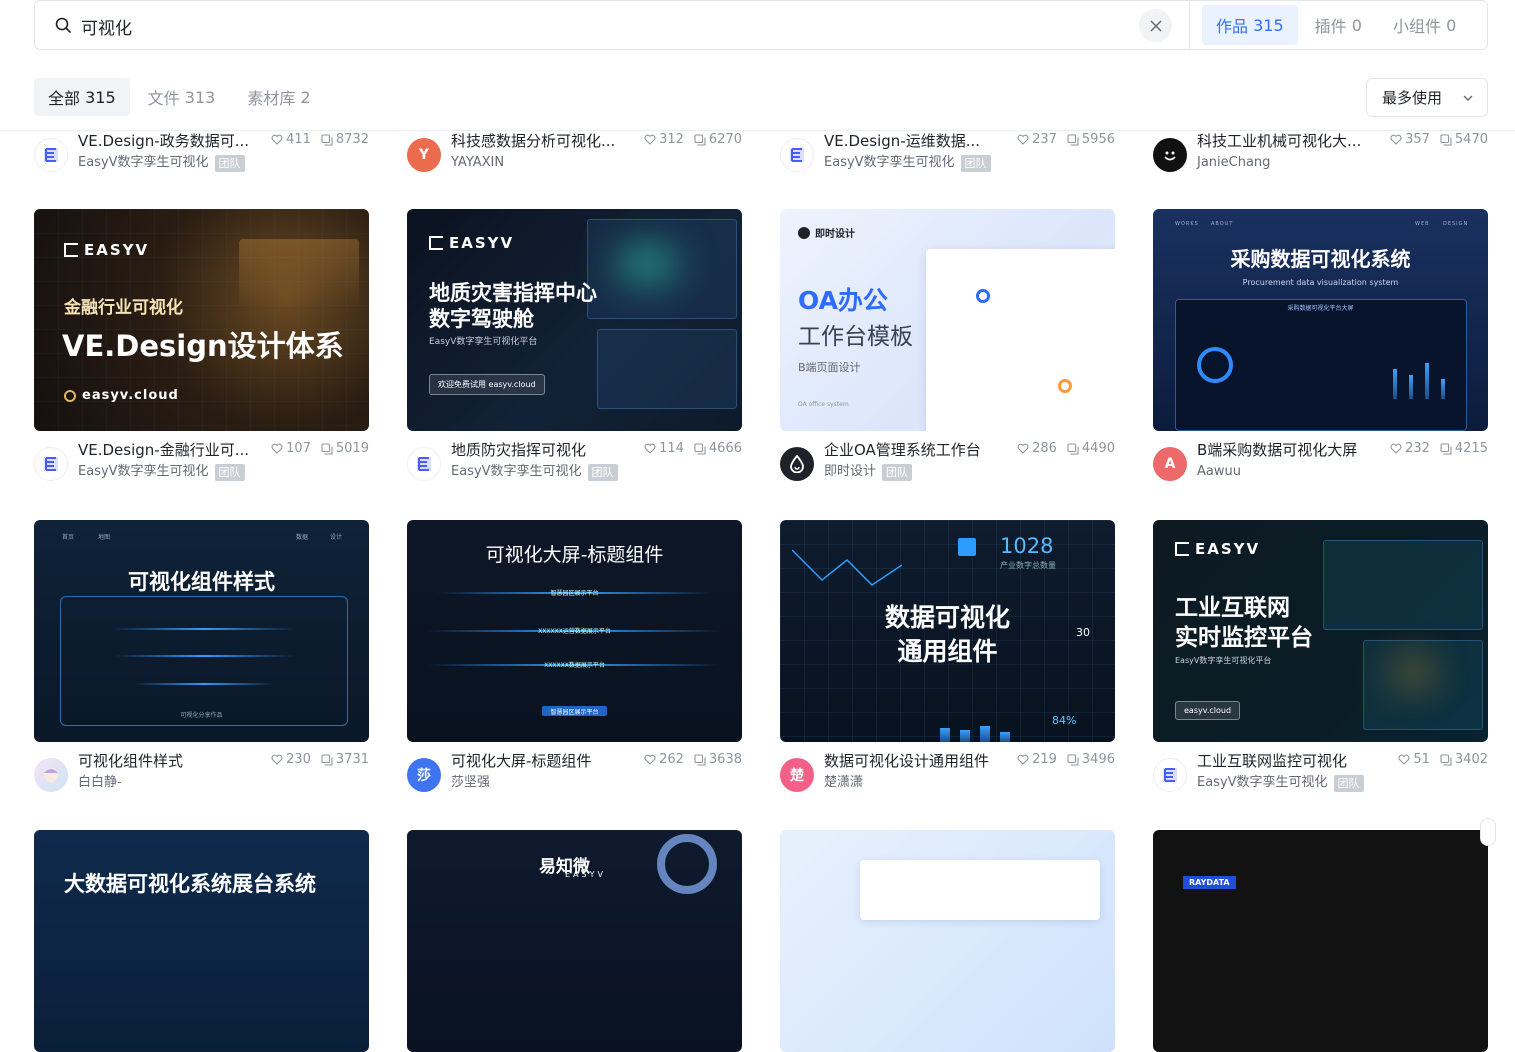 Image resolution: width=1515 pixels, height=1052 pixels. I want to click on thumb-text: OA办公, so click(843, 300).